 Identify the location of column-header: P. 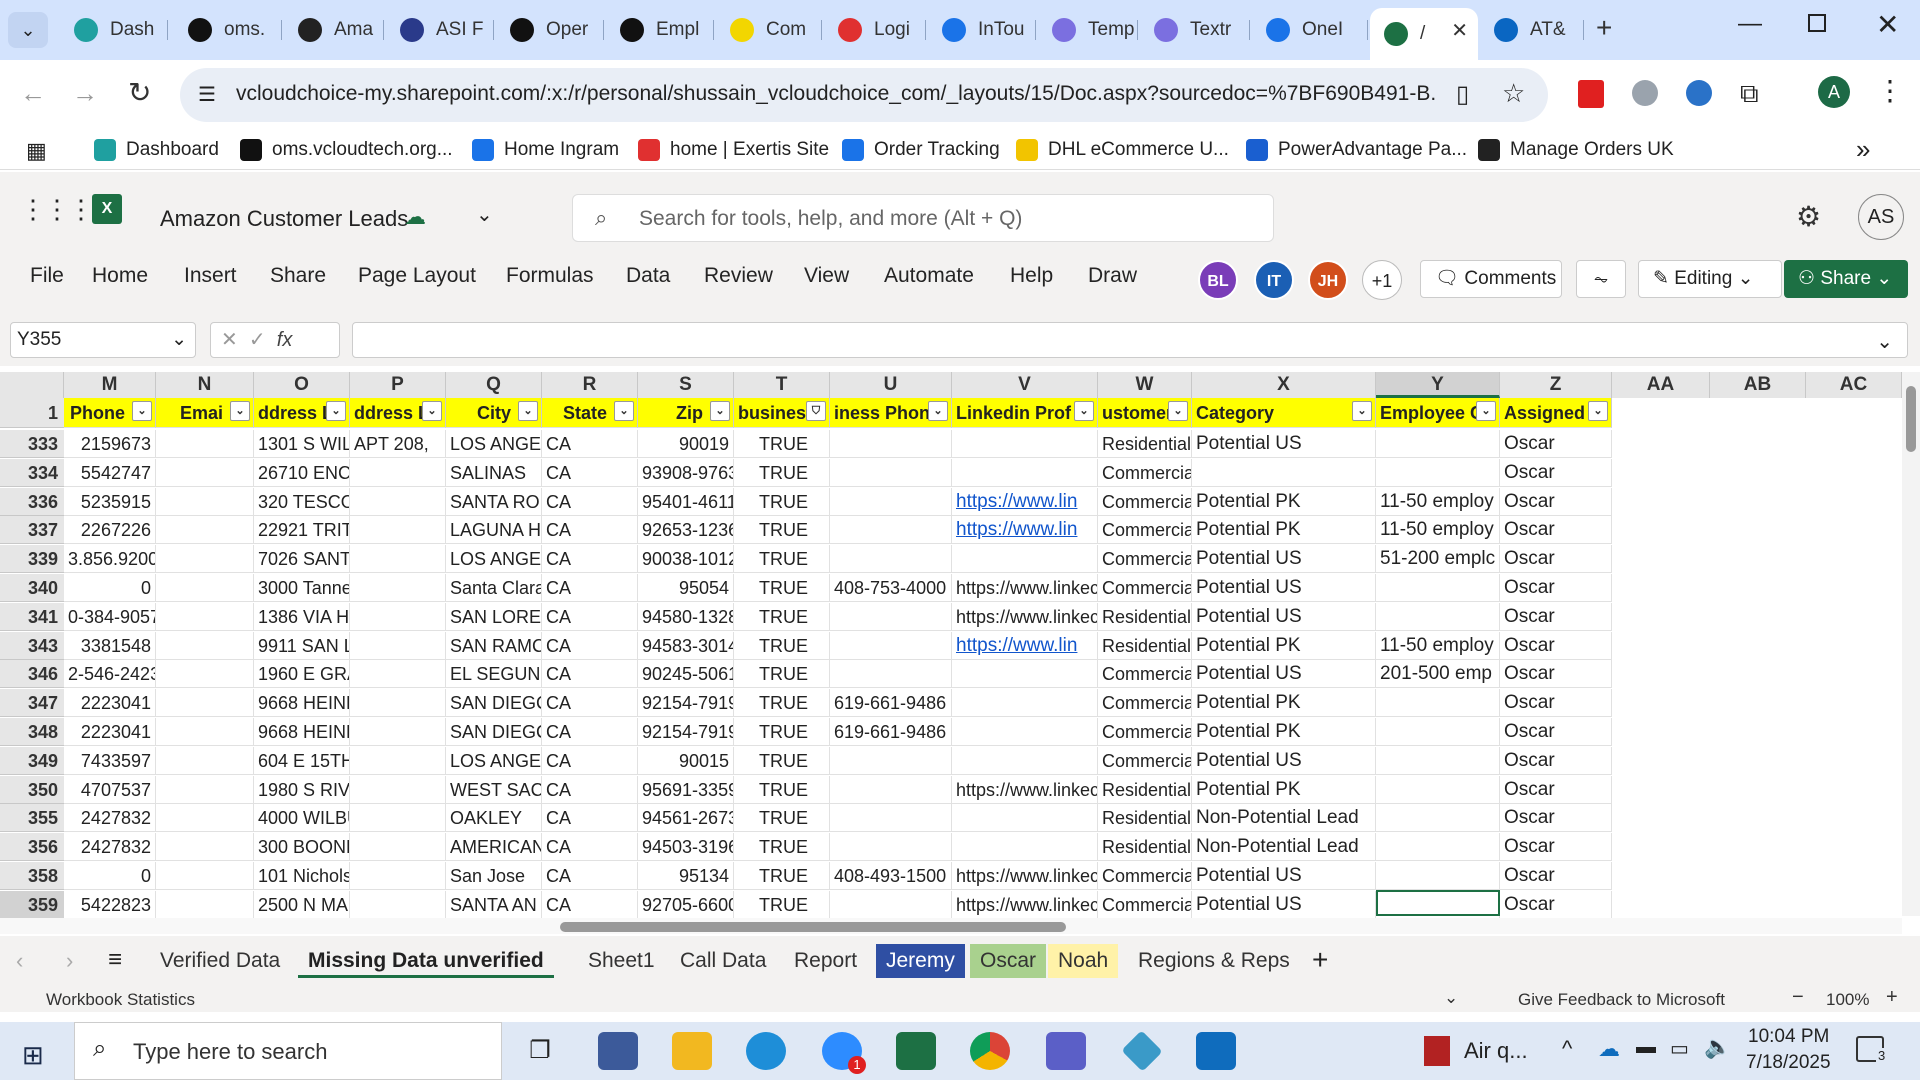
(398, 385).